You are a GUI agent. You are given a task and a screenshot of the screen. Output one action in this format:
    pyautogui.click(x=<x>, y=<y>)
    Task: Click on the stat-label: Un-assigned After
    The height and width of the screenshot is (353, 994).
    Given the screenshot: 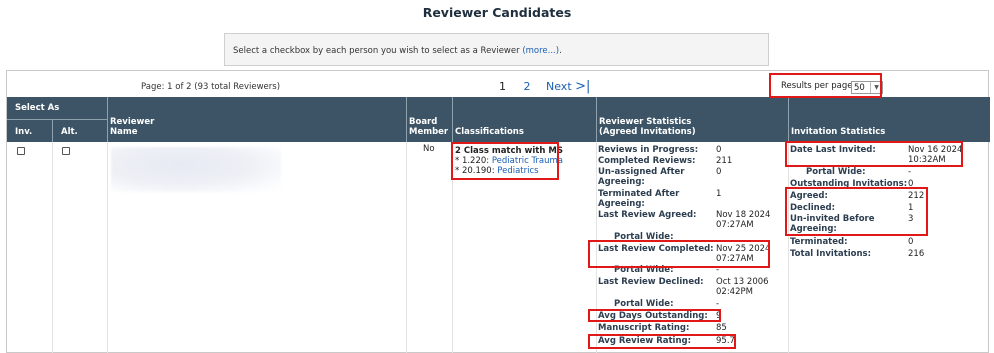 What is the action you would take?
    pyautogui.click(x=641, y=172)
    